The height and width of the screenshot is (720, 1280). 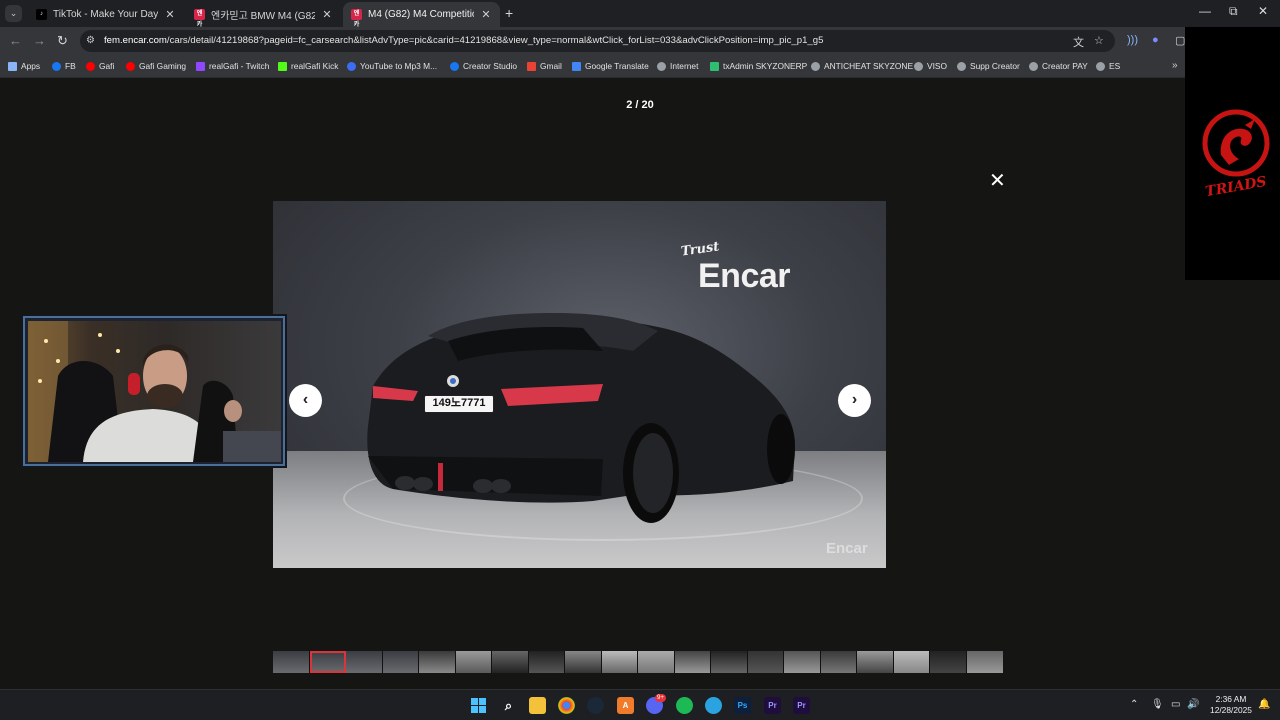 What do you see at coordinates (232, 66) in the screenshot?
I see `bookmark-twitch: realGafi - Twitch` at bounding box center [232, 66].